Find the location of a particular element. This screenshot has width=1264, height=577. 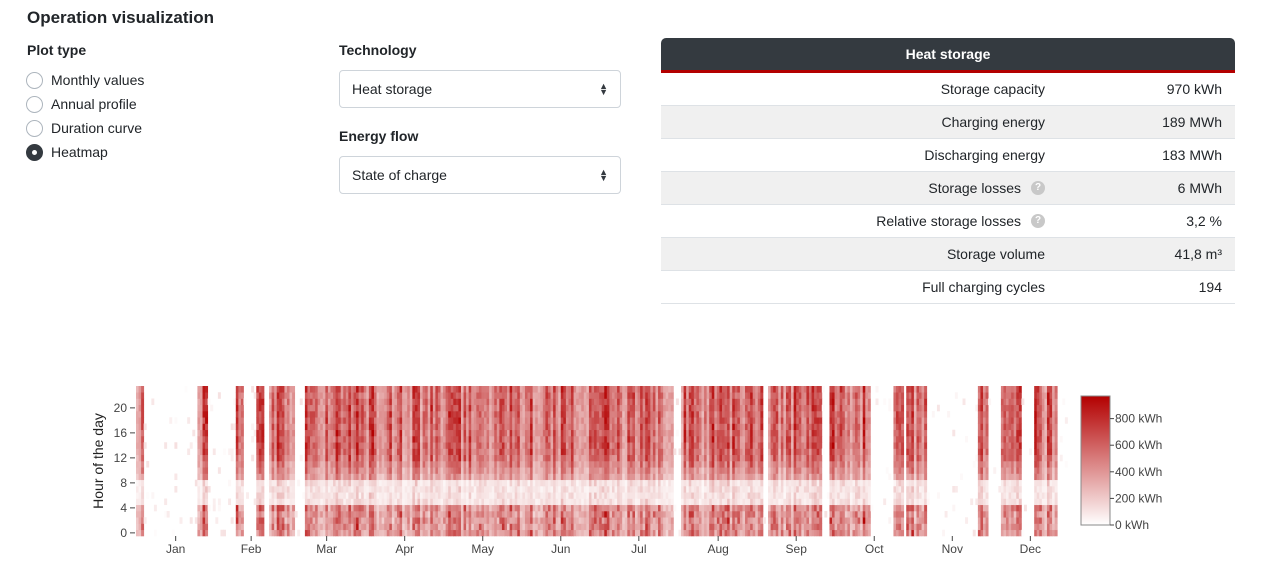

radio-heatmap: Heatmap is located at coordinates (85, 152).